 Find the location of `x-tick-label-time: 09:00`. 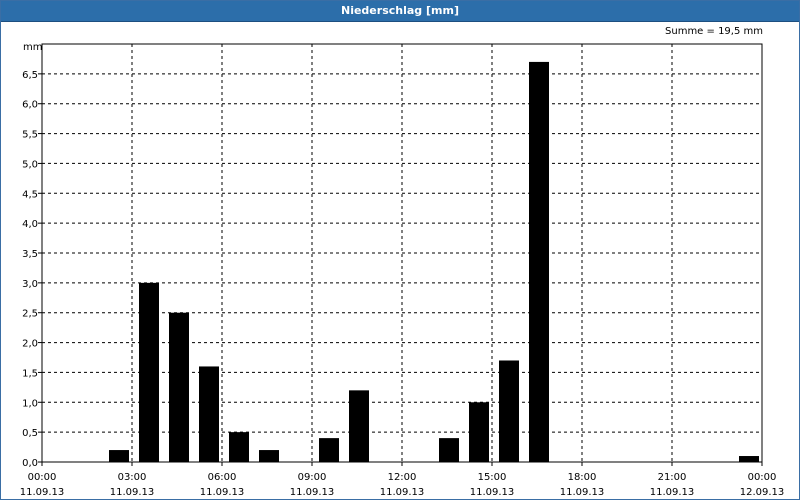

x-tick-label-time: 09:00 is located at coordinates (312, 477).